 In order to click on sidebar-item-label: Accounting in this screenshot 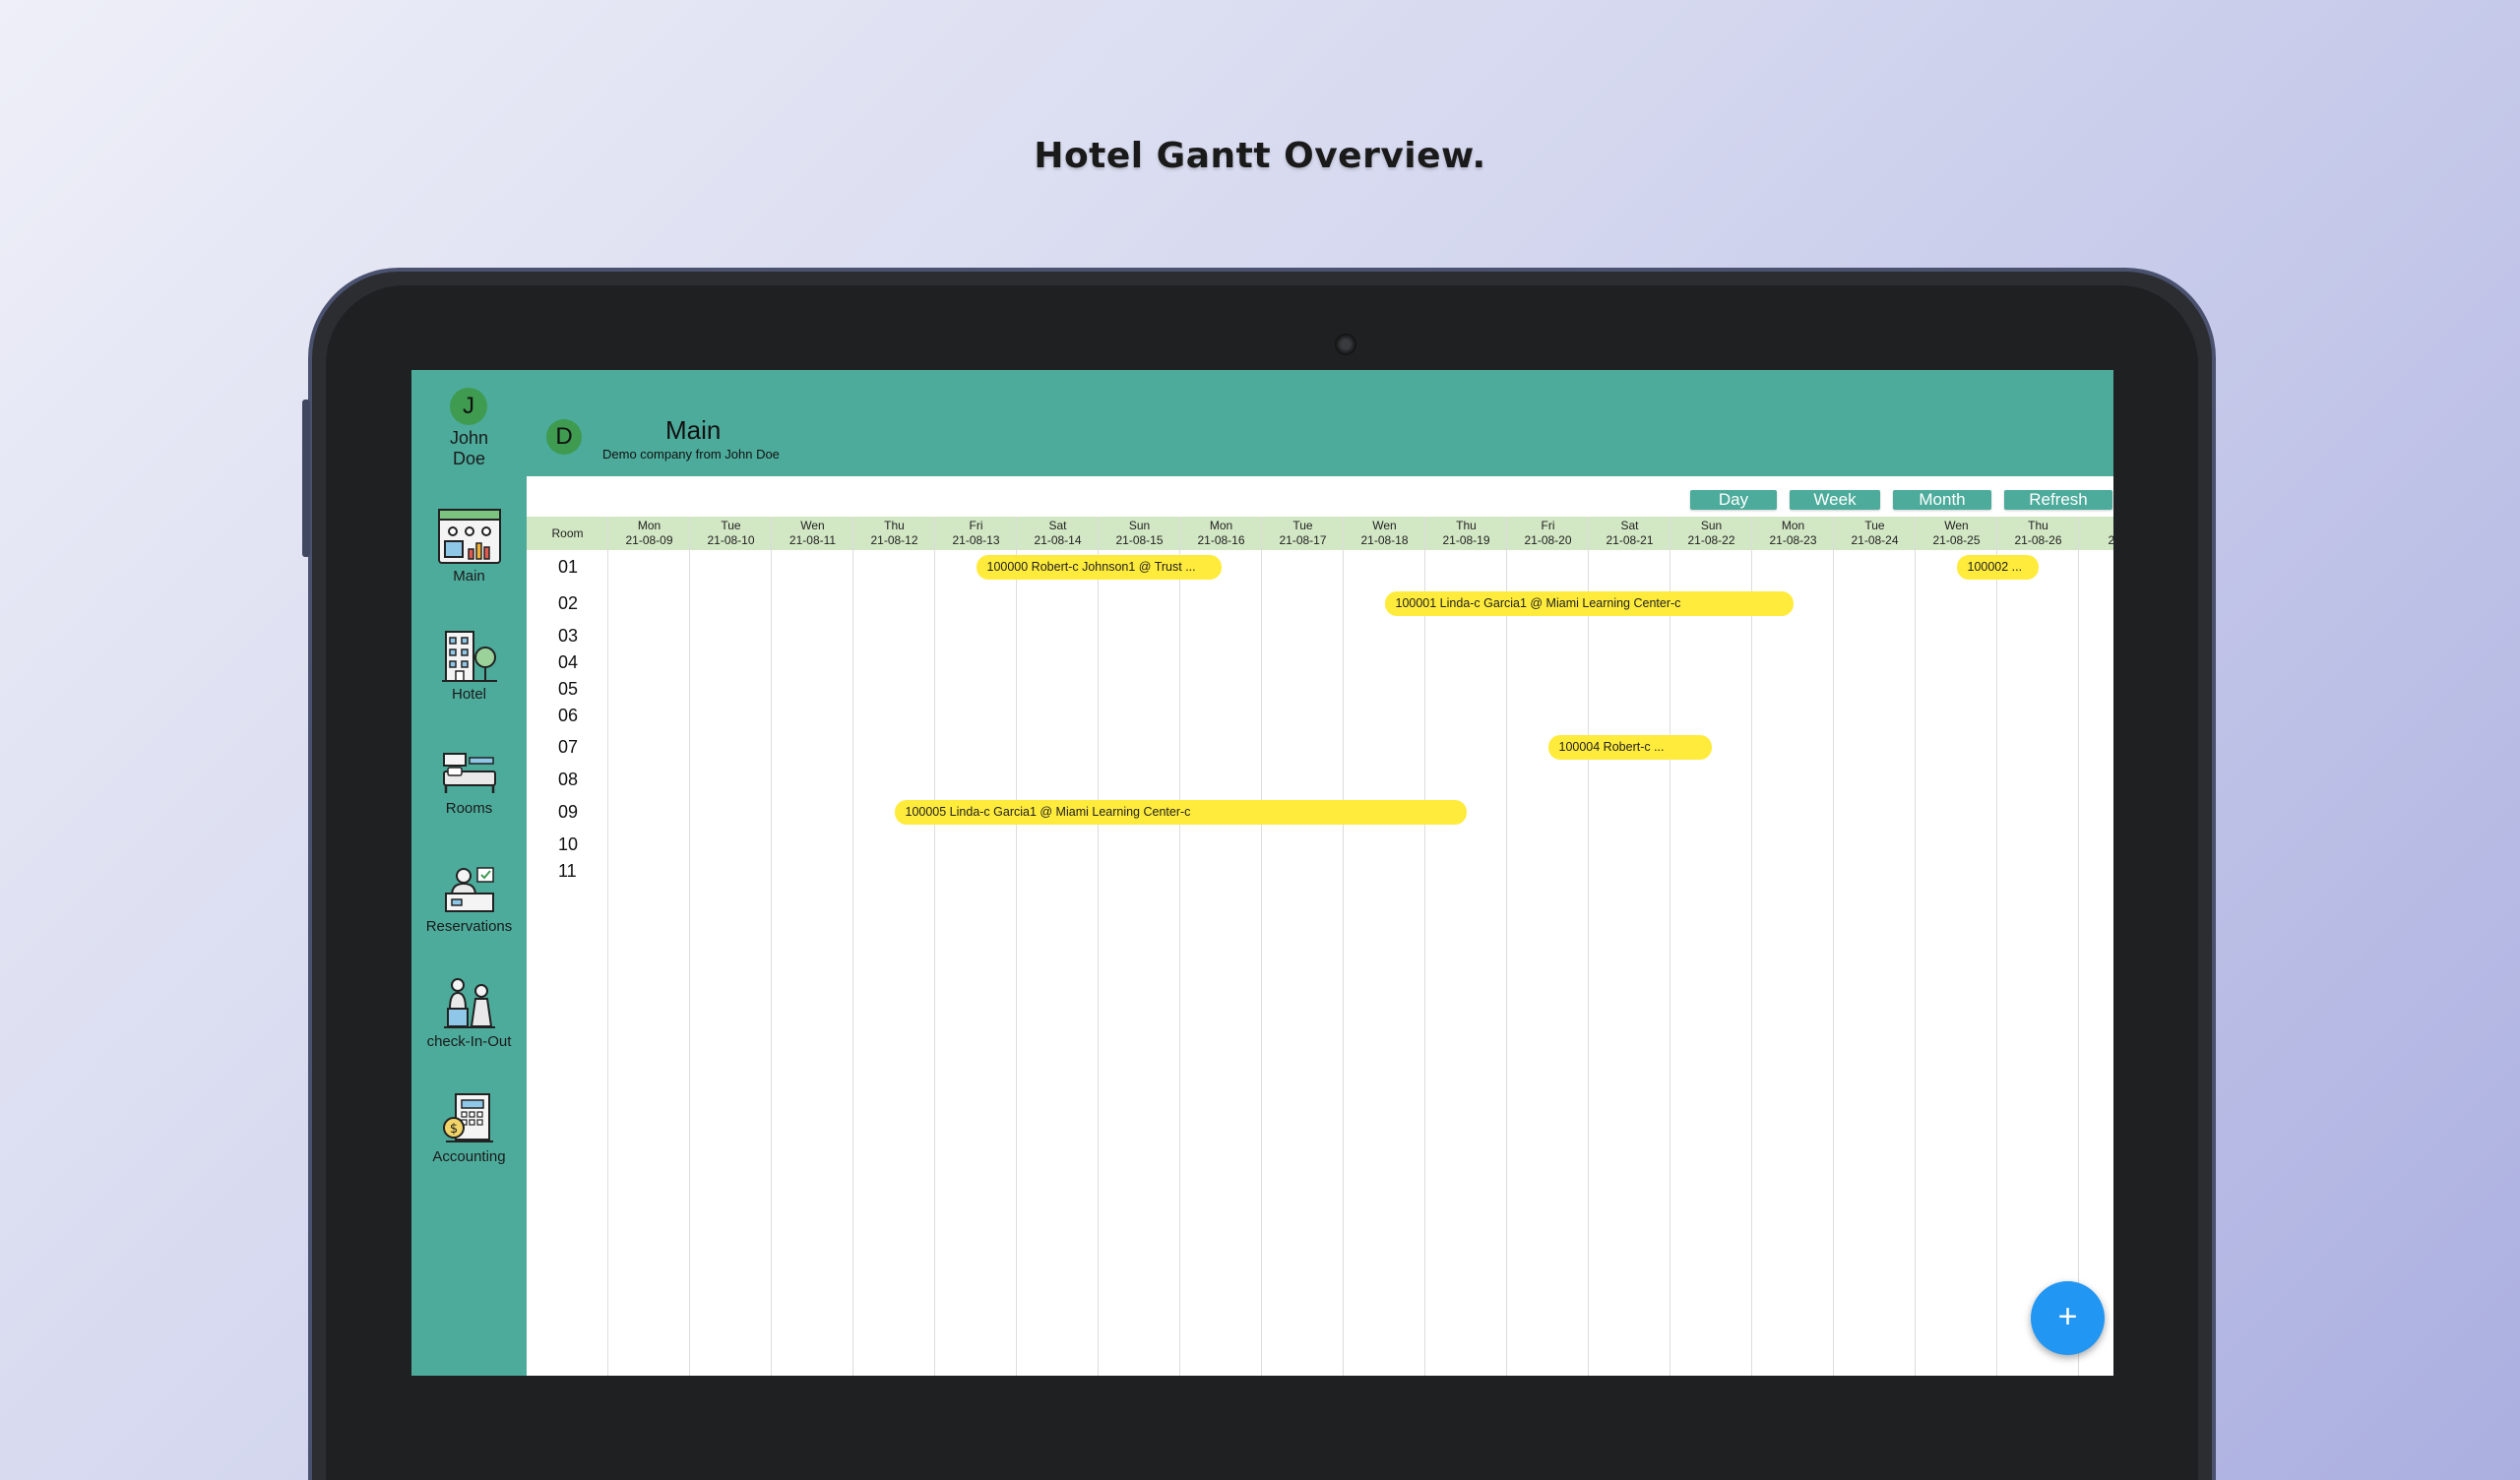, I will do `click(469, 1157)`.